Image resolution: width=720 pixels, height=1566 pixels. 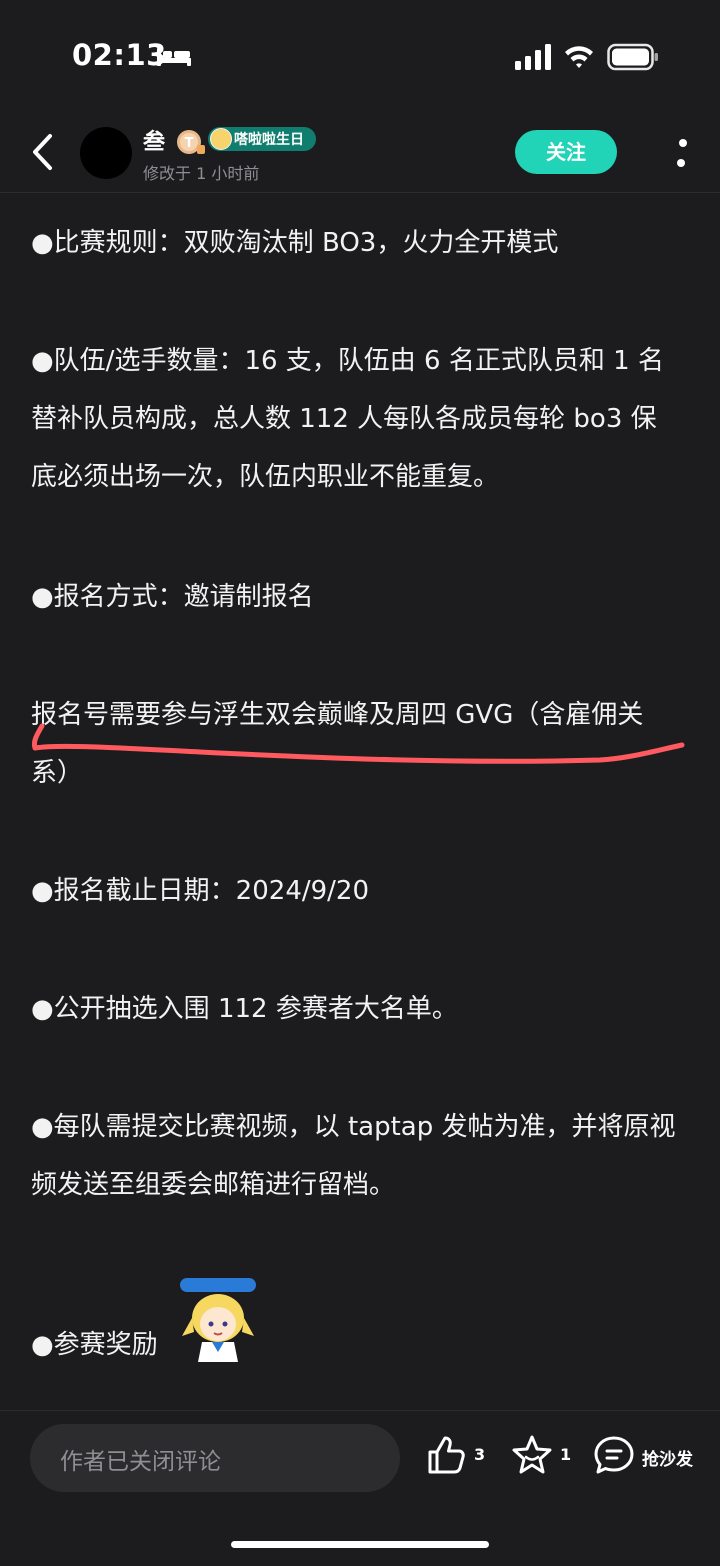 I want to click on thumbs-up-icon, so click(x=446, y=1455).